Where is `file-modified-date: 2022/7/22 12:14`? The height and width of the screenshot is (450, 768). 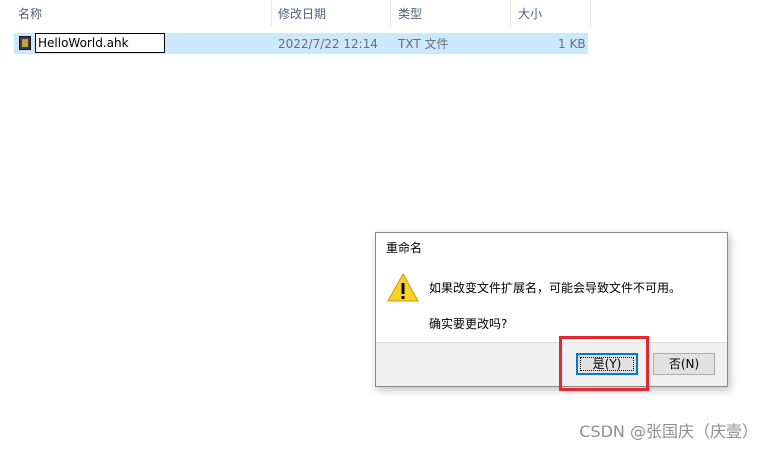
file-modified-date: 2022/7/22 12:14 is located at coordinates (328, 44).